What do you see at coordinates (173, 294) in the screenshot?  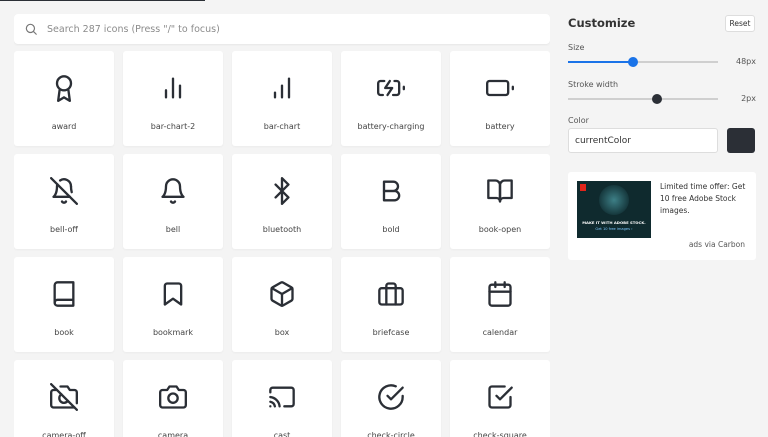 I see `bookmark-icon` at bounding box center [173, 294].